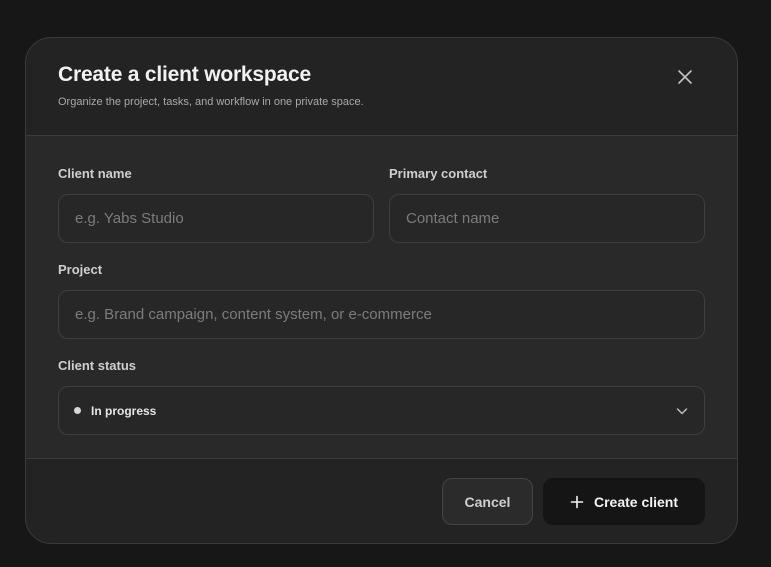  I want to click on plus-icon, so click(577, 502).